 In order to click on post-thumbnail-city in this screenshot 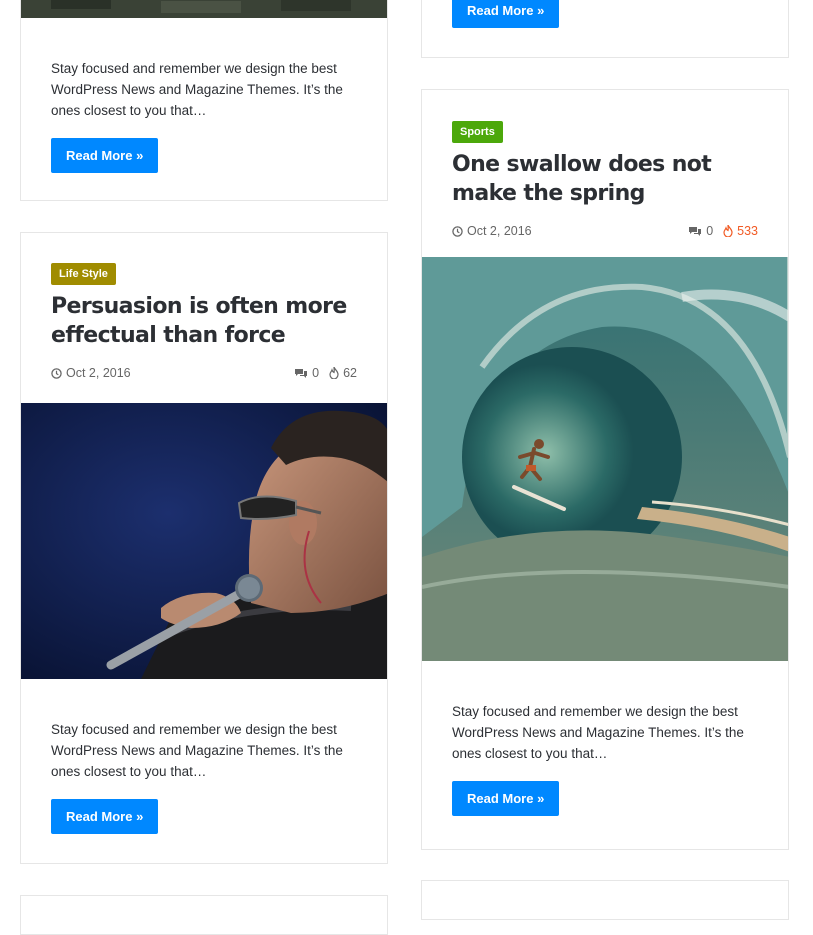, I will do `click(204, 9)`.